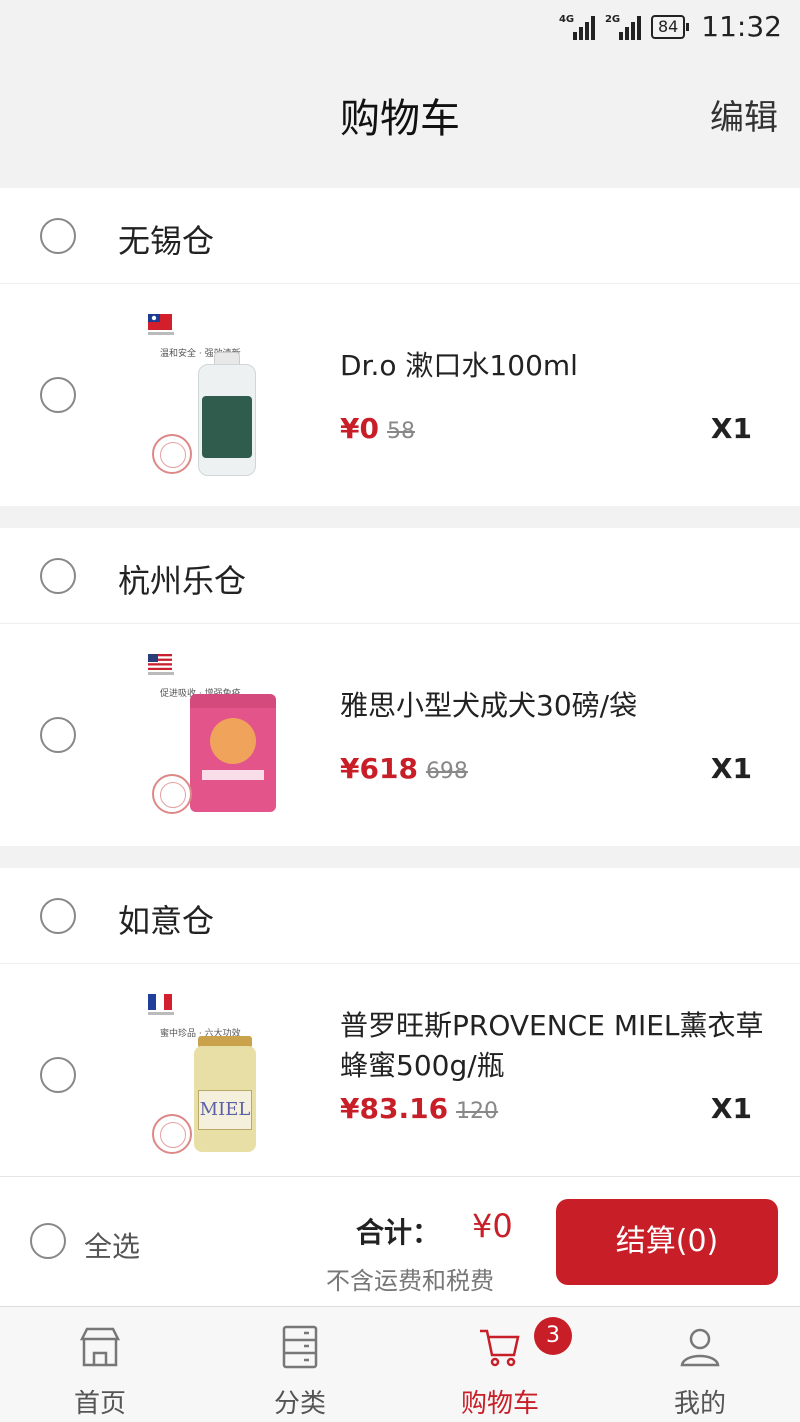 The image size is (800, 1422). What do you see at coordinates (225, 1110) in the screenshot?
I see `jar-label: MIEL` at bounding box center [225, 1110].